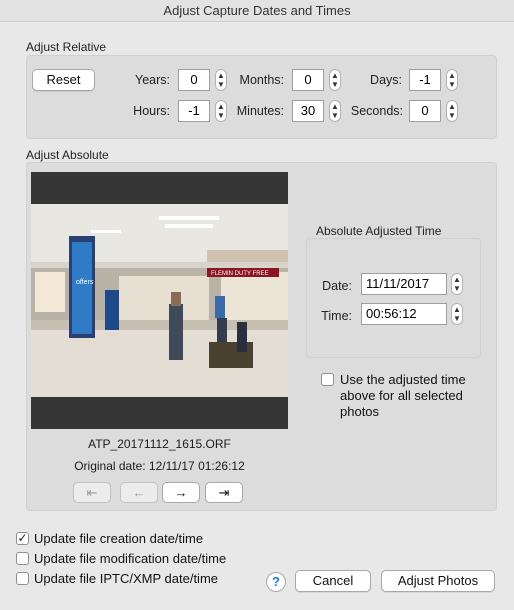 This screenshot has width=514, height=610. What do you see at coordinates (194, 80) in the screenshot?
I see `years-field: 0` at bounding box center [194, 80].